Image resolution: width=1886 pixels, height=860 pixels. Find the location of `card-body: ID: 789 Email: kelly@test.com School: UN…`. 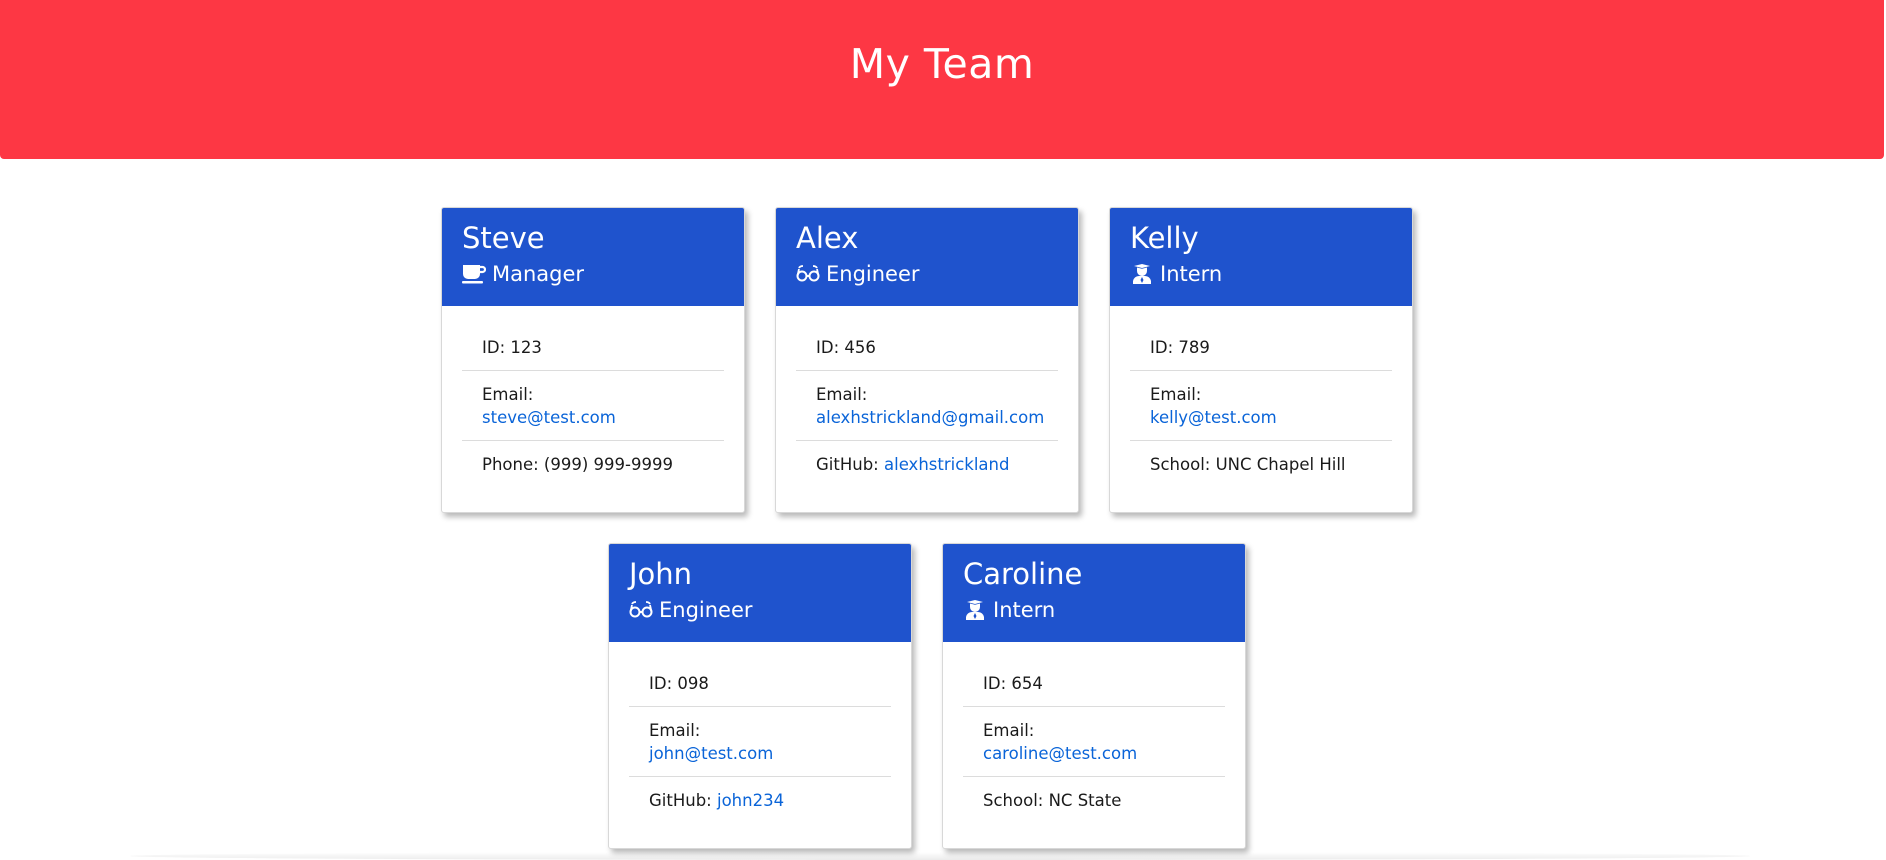

card-body: ID: 789 Email: kelly@test.com School: UN… is located at coordinates (1261, 396).